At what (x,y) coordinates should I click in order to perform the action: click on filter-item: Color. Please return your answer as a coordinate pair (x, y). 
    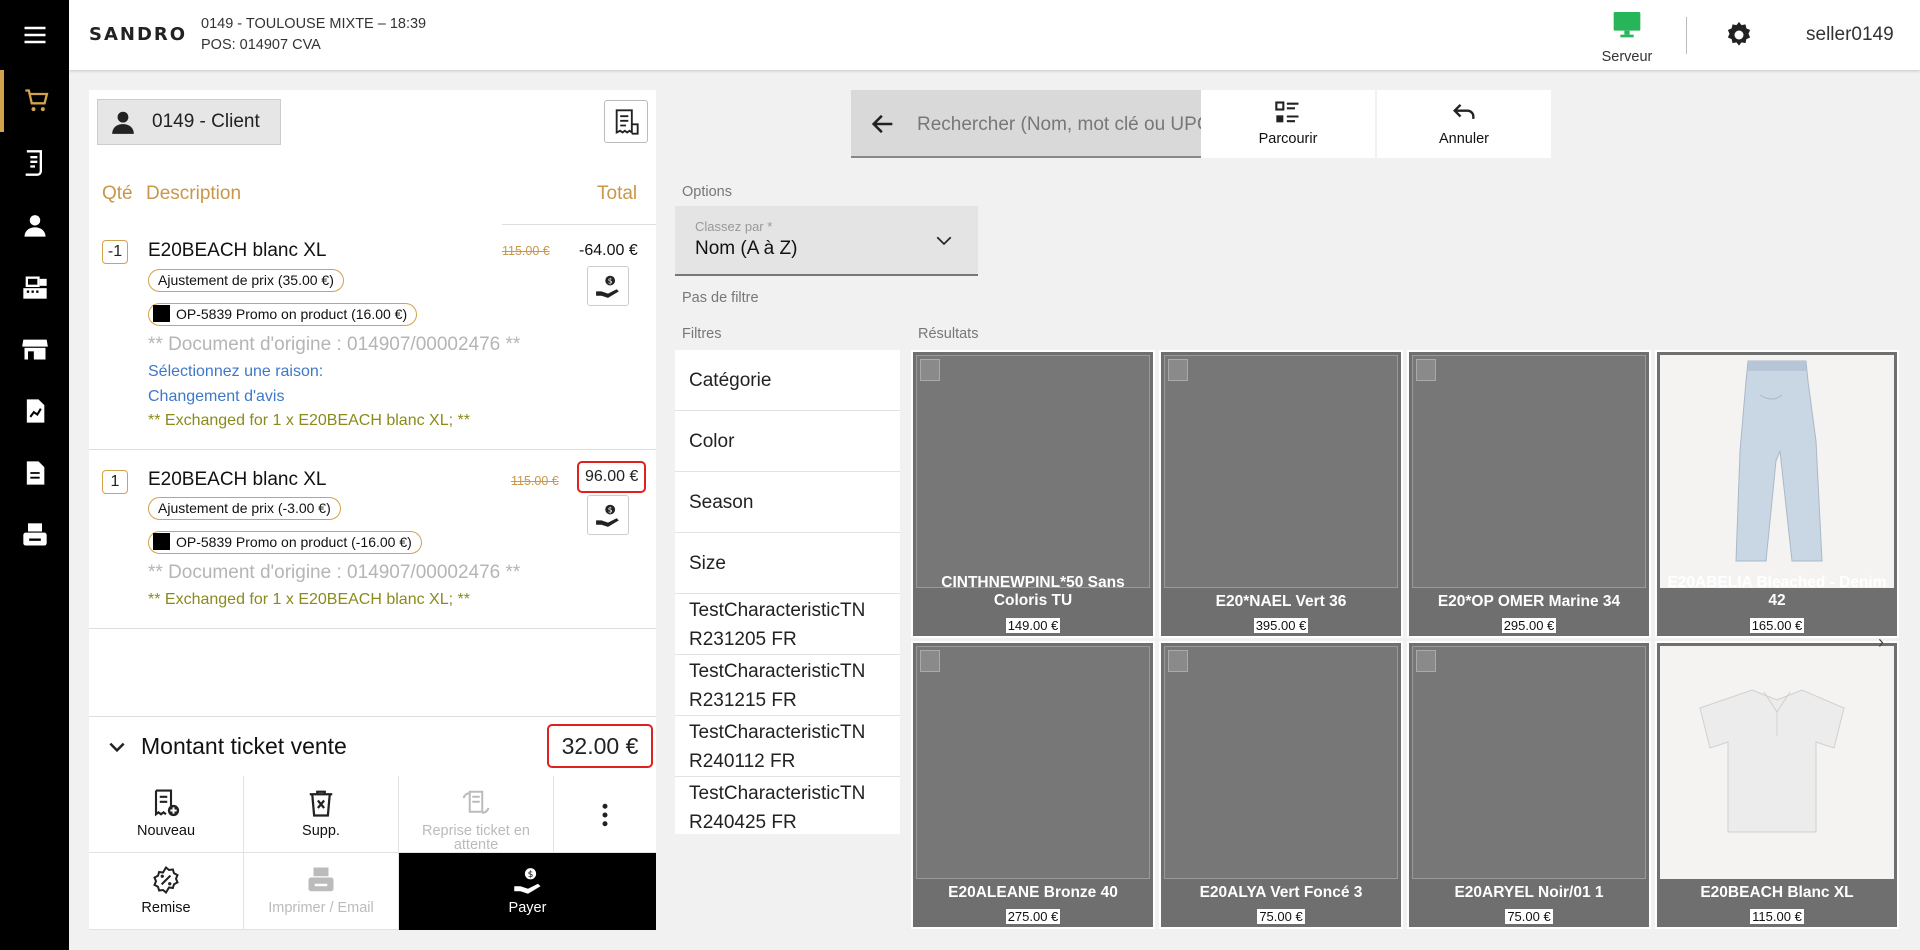
    Looking at the image, I should click on (787, 441).